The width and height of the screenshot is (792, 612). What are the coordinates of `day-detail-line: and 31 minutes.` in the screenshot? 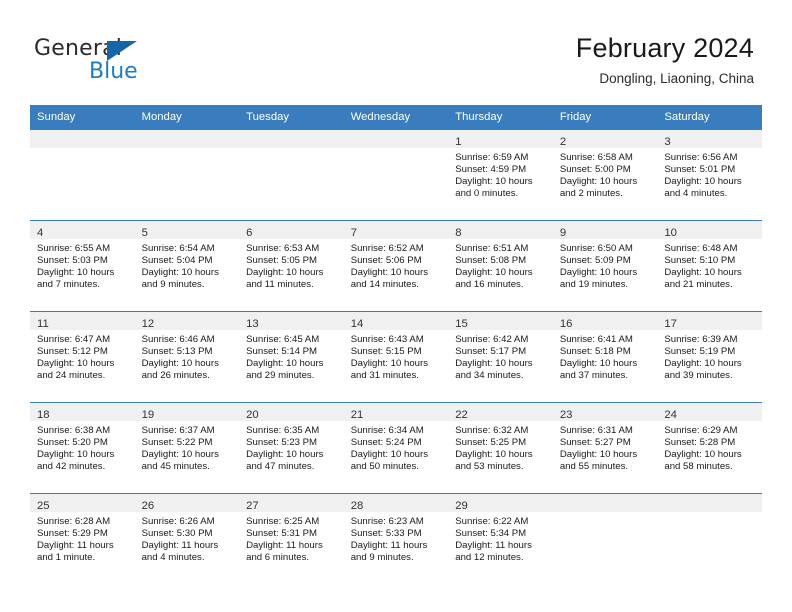 It's located at (384, 376).